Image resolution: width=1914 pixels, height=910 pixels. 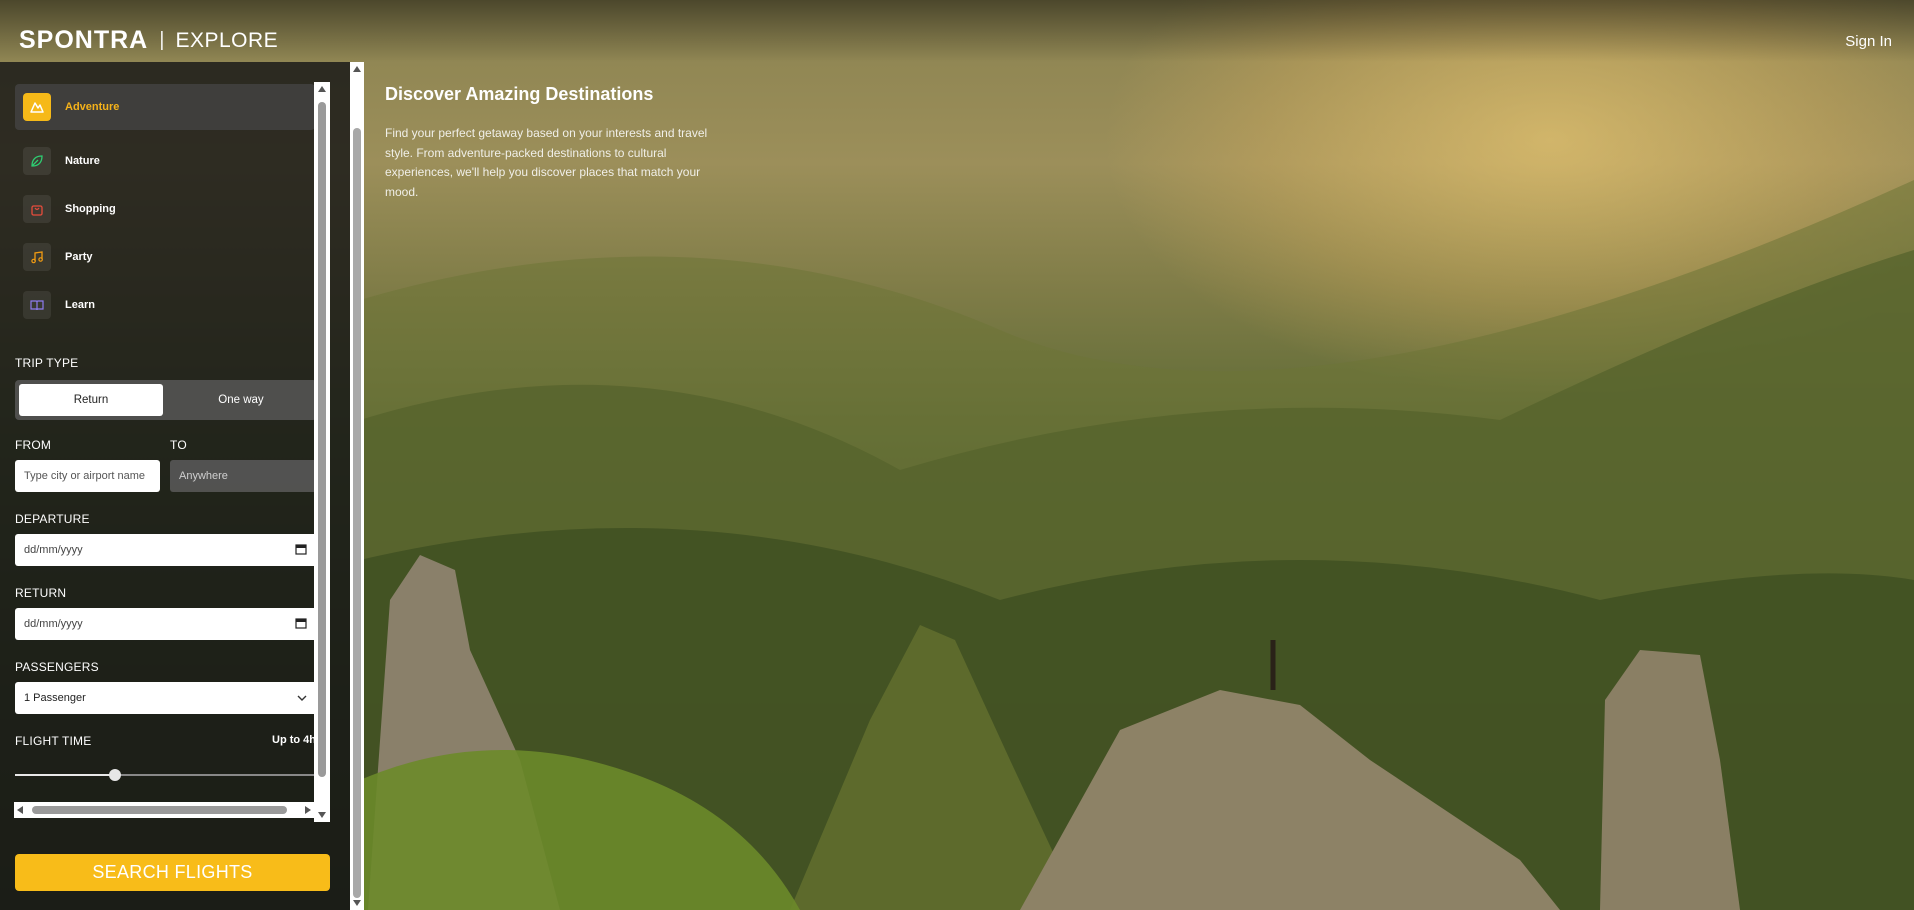 What do you see at coordinates (166, 624) in the screenshot?
I see `return-date-input: dd/mm/yyyy` at bounding box center [166, 624].